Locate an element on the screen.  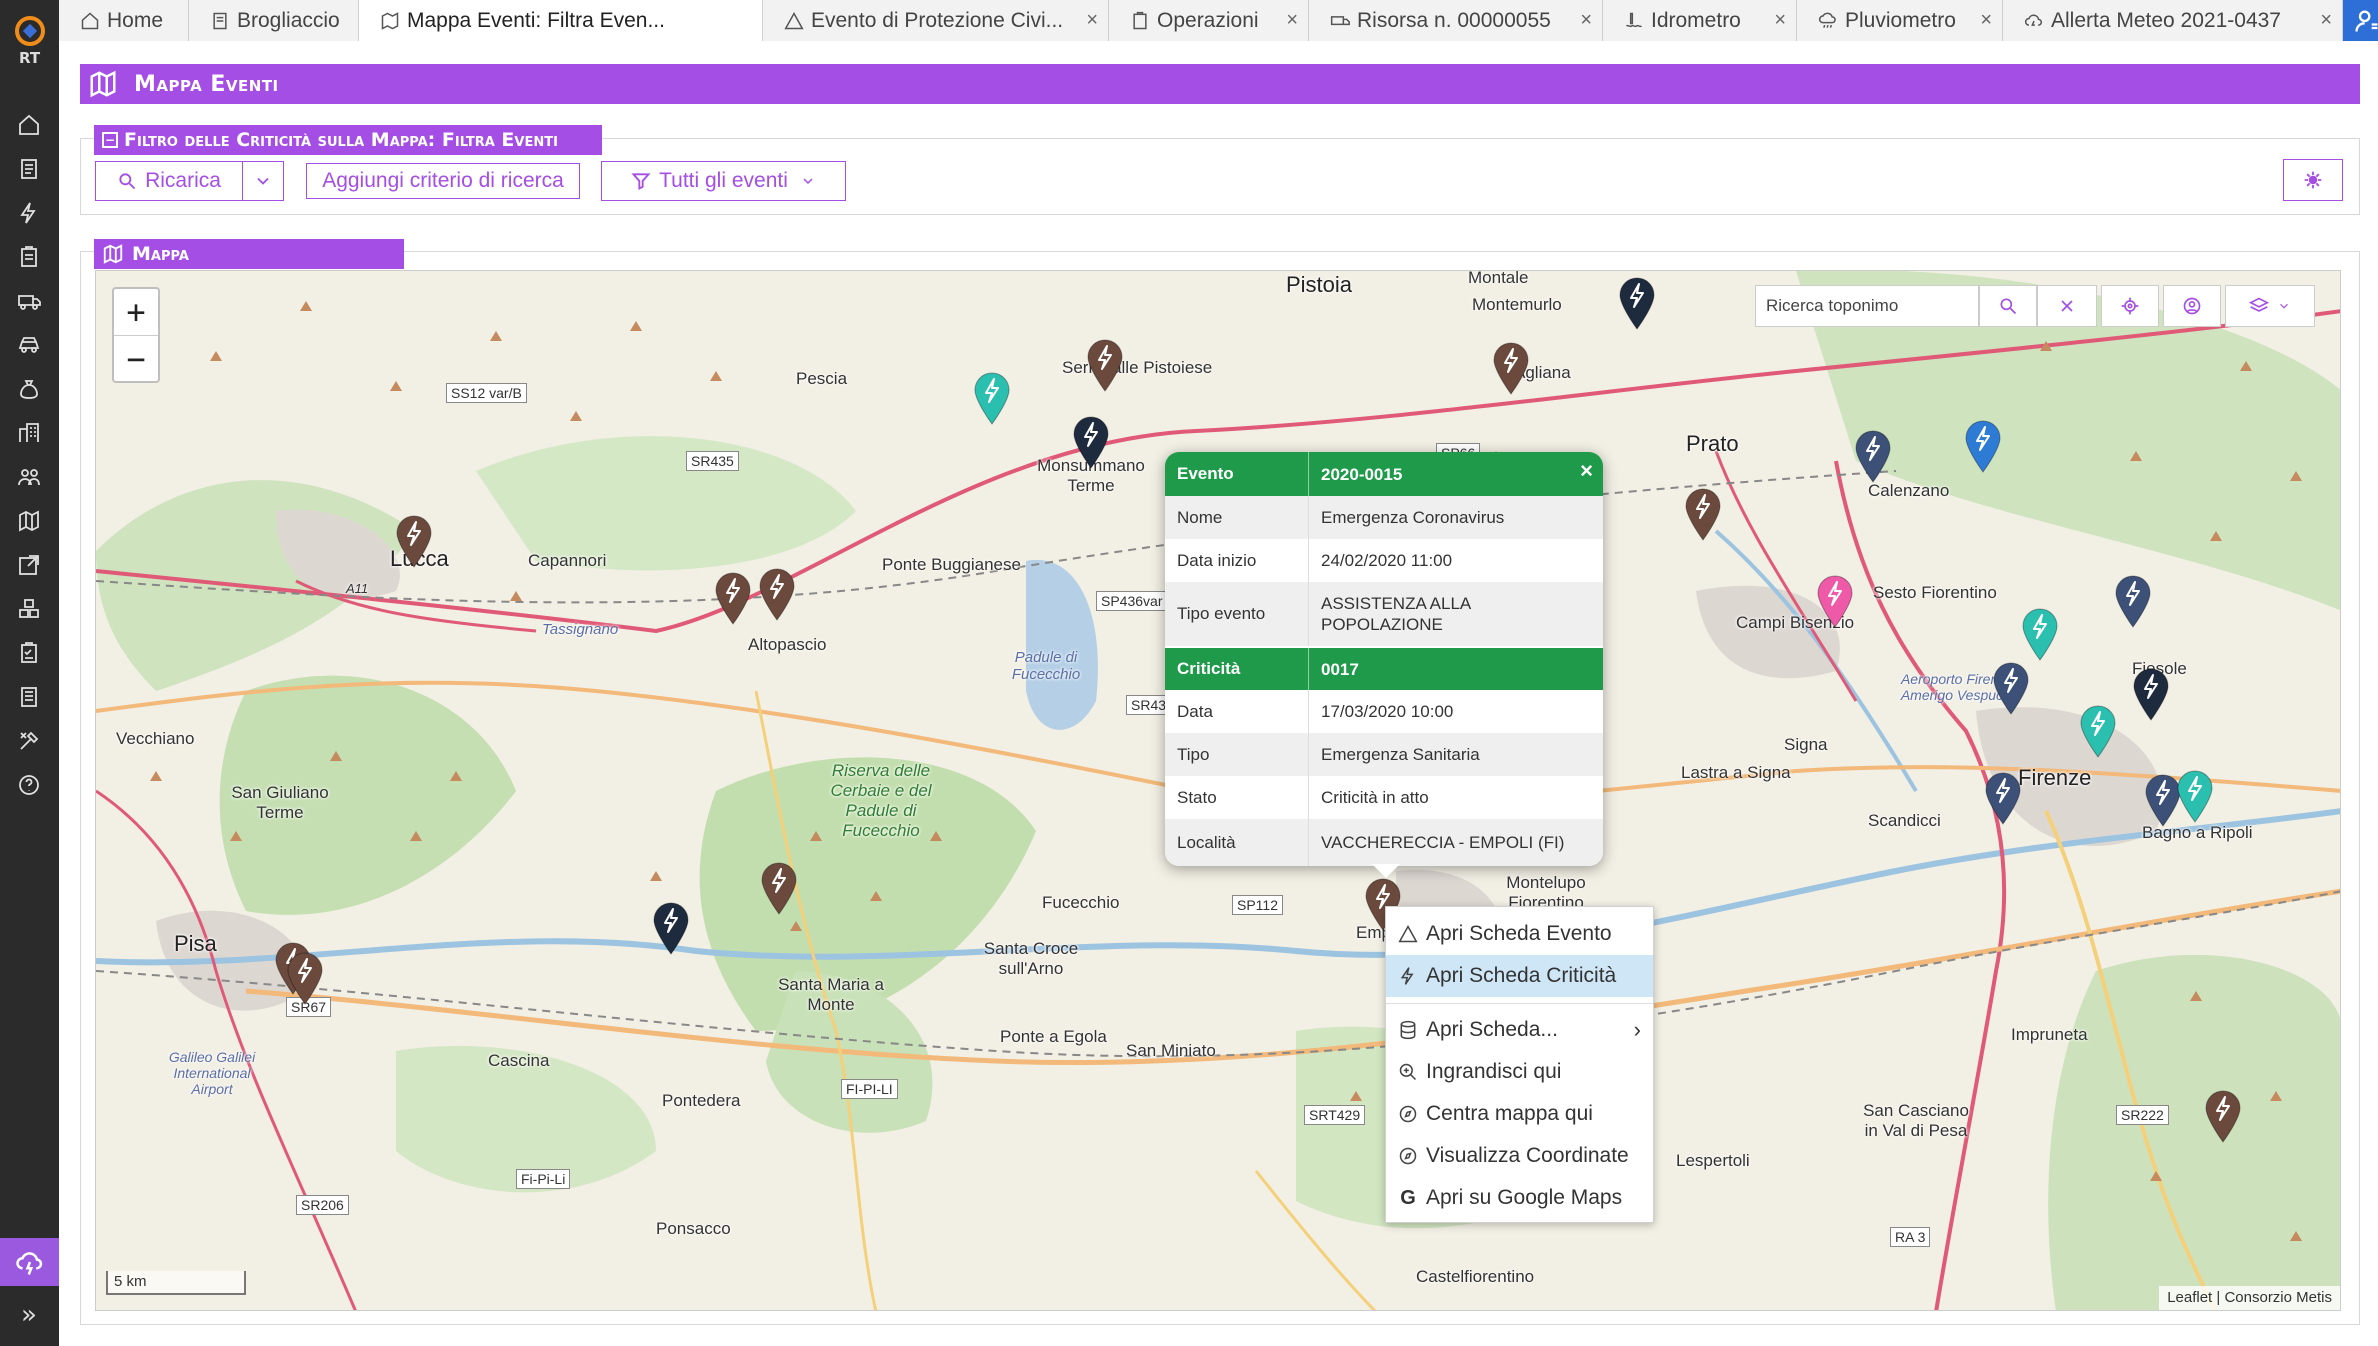
place-label: Sesto Fiorentino is located at coordinates (1935, 592).